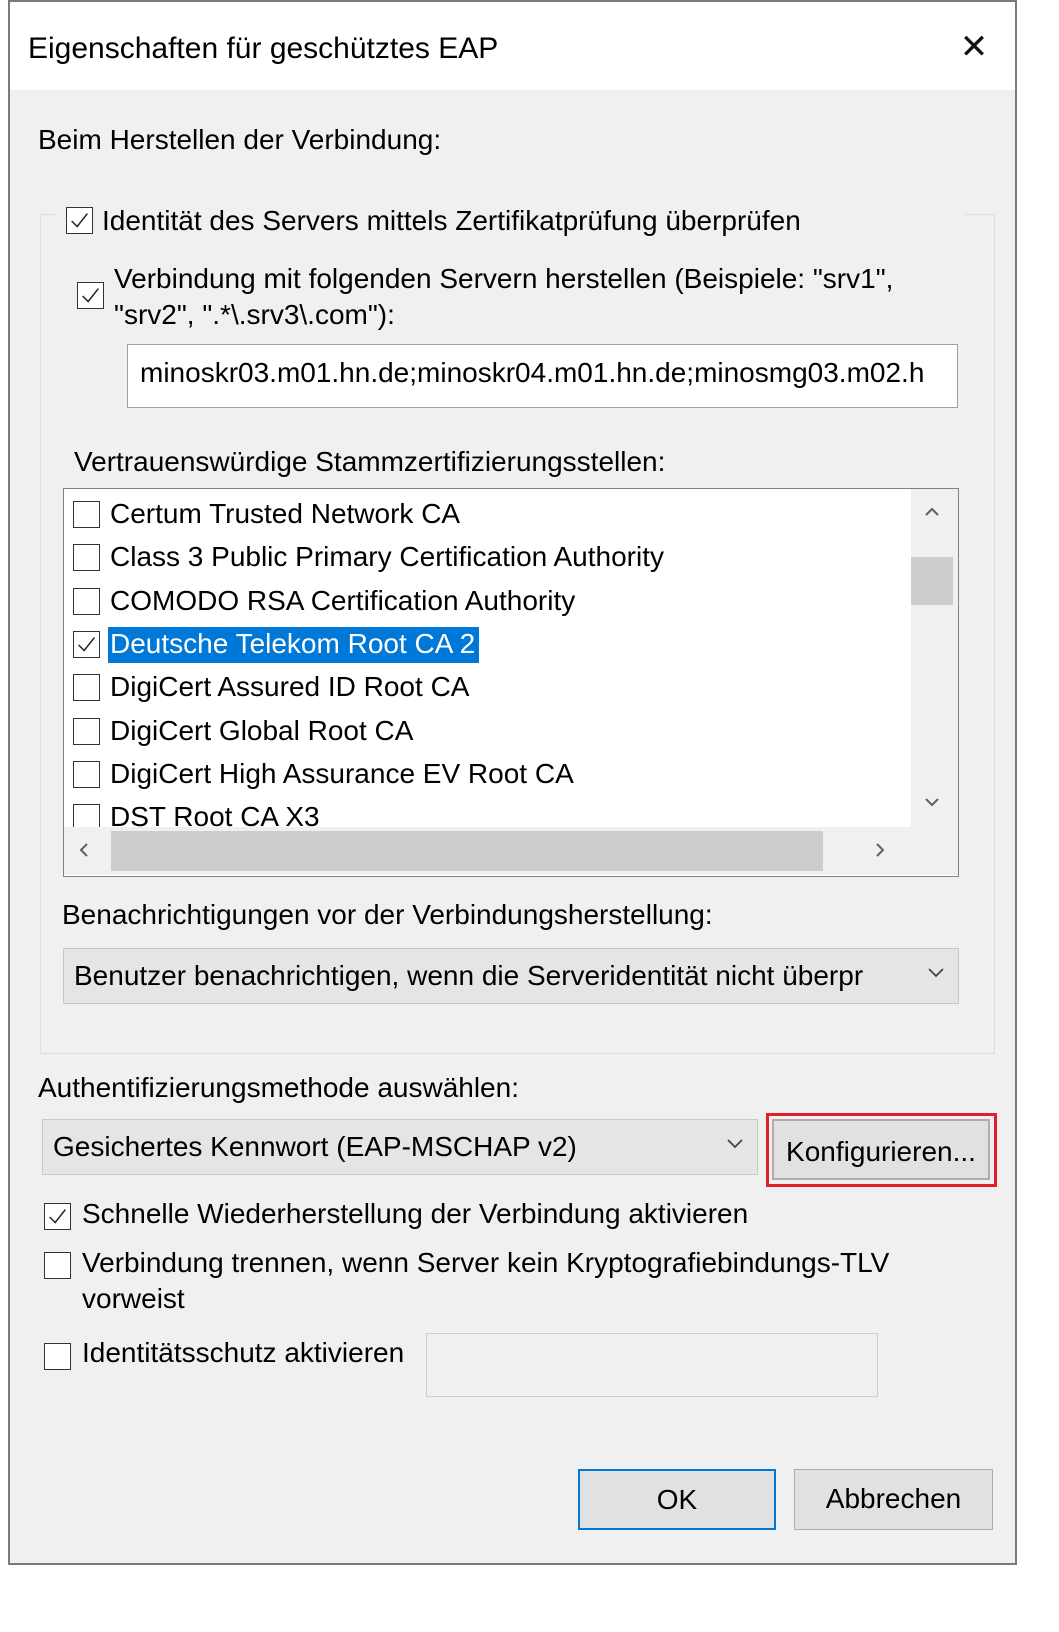  What do you see at coordinates (974, 47) in the screenshot?
I see `close-icon: ✕` at bounding box center [974, 47].